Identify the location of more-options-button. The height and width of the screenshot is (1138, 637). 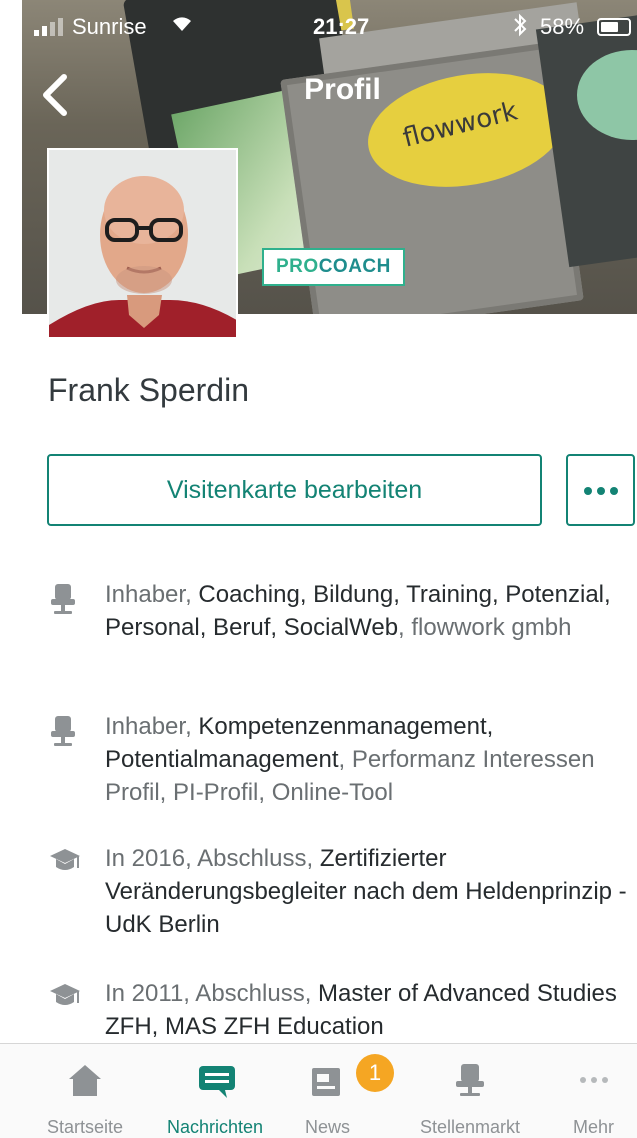
(600, 490).